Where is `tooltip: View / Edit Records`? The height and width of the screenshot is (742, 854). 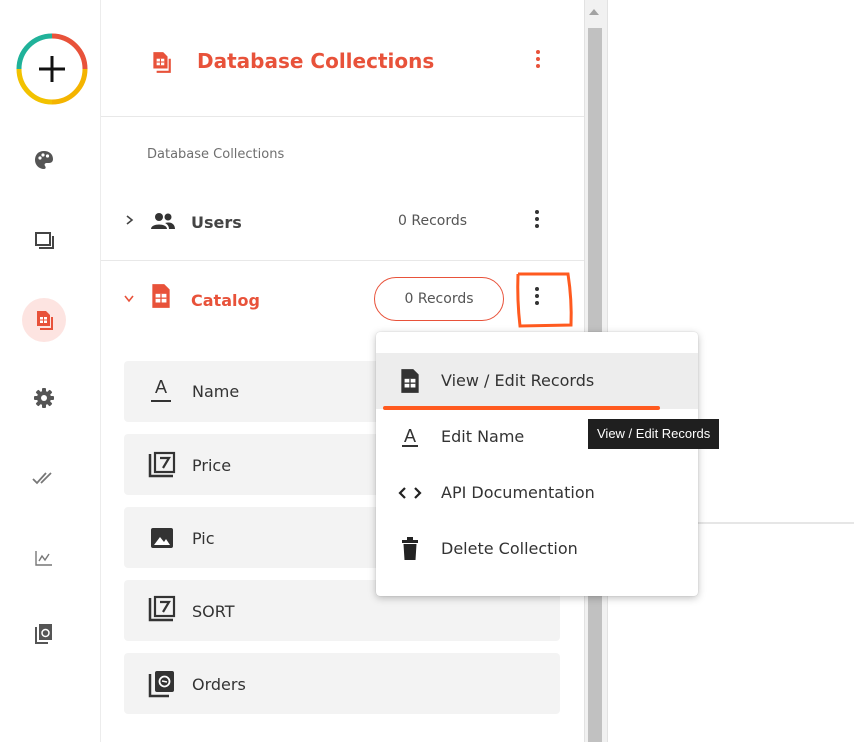 tooltip: View / Edit Records is located at coordinates (654, 434).